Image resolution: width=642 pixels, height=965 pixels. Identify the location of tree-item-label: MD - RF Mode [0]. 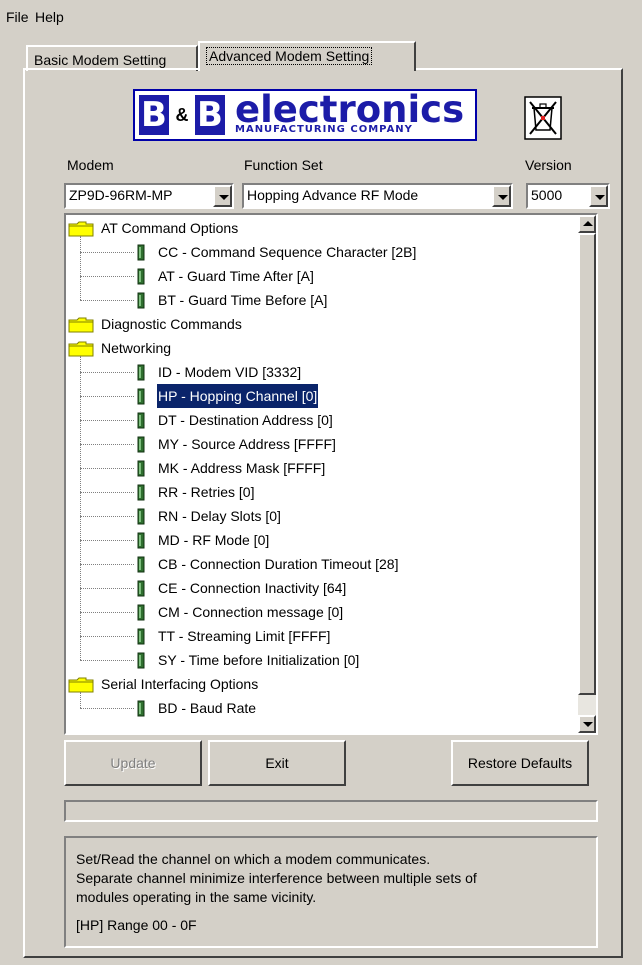
(214, 540).